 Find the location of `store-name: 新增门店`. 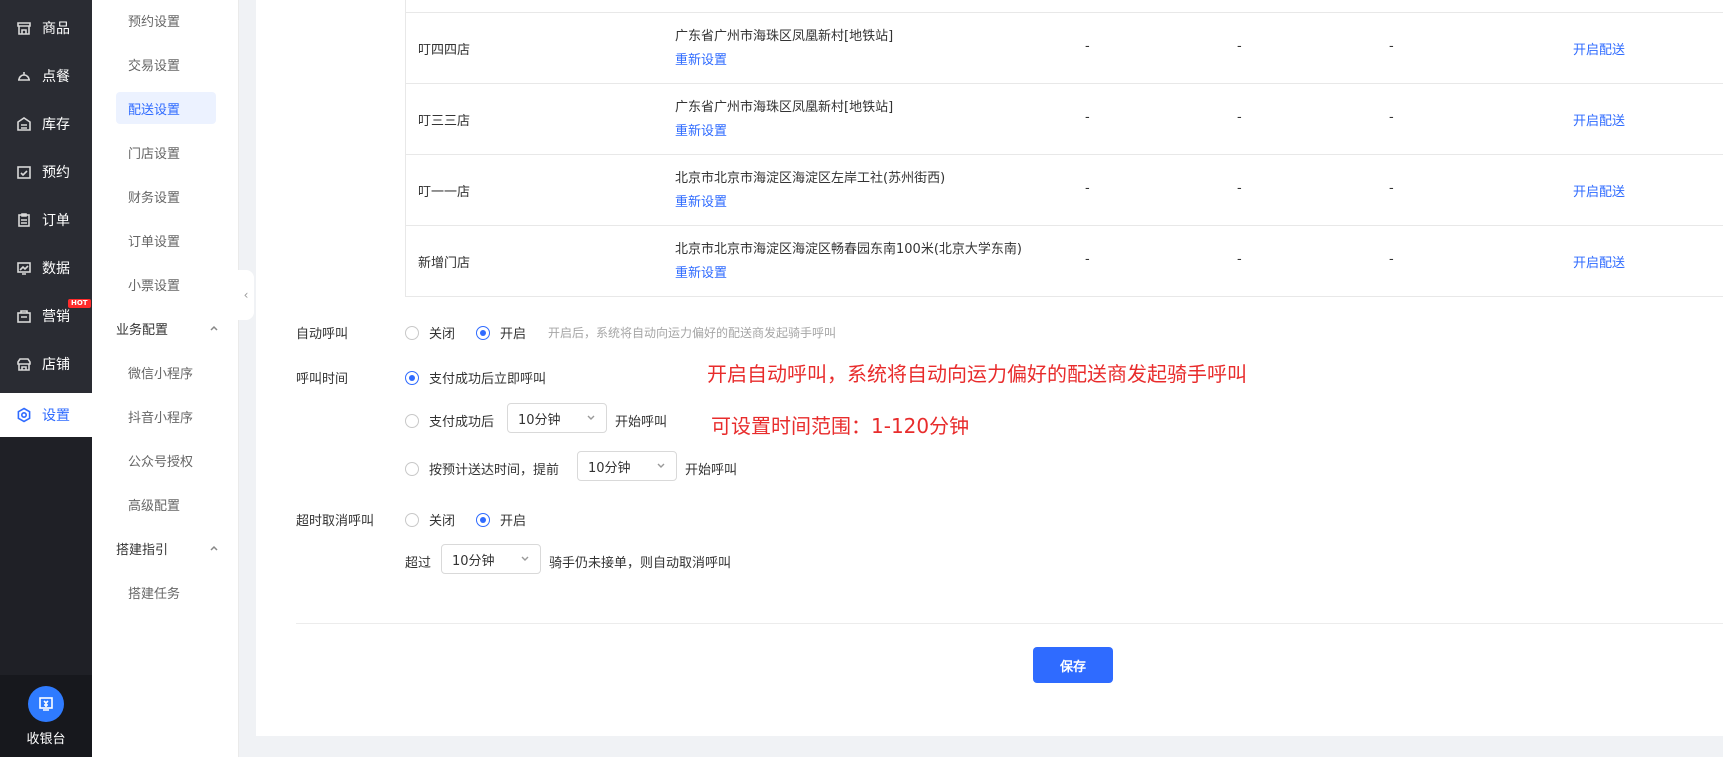

store-name: 新增门店 is located at coordinates (444, 263).